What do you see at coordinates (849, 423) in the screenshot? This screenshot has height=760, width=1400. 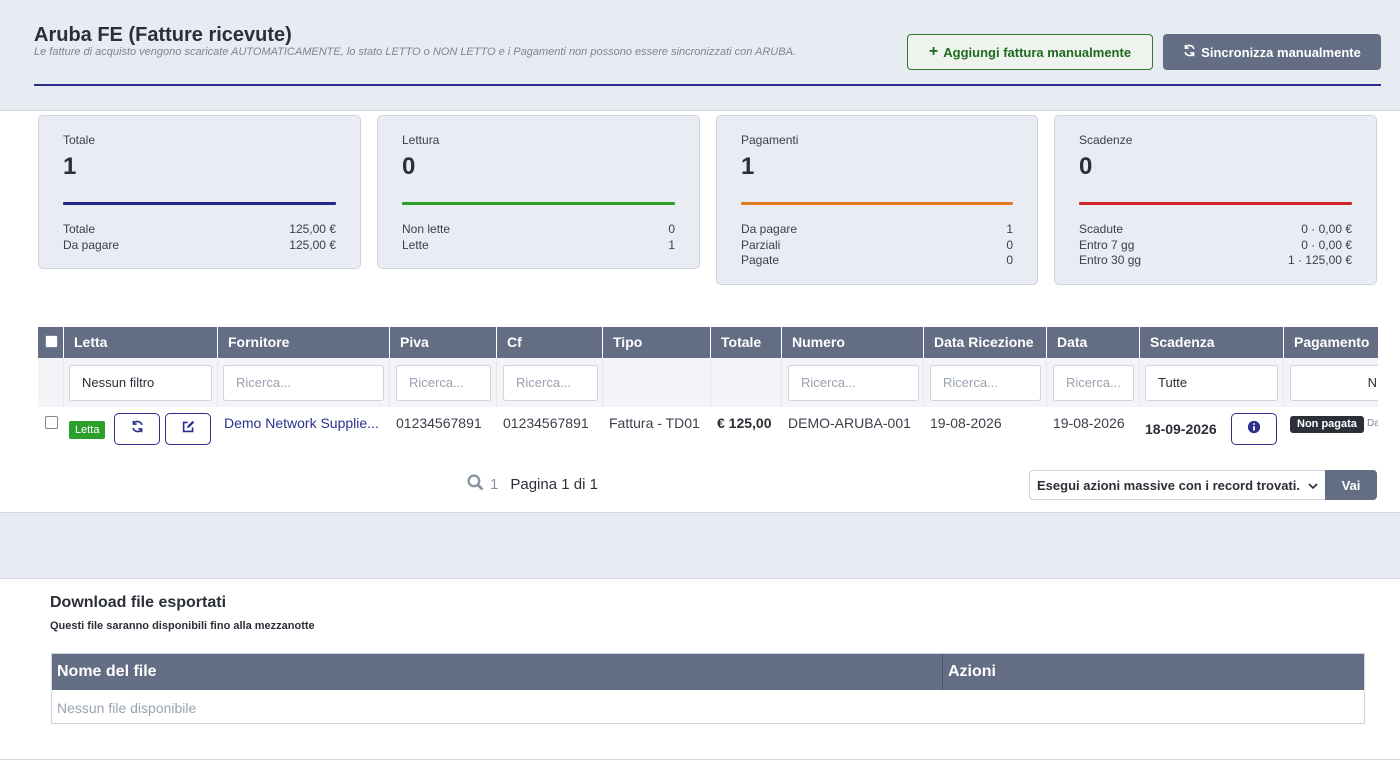 I see `numero-cell: DEMO-ARUBA-001` at bounding box center [849, 423].